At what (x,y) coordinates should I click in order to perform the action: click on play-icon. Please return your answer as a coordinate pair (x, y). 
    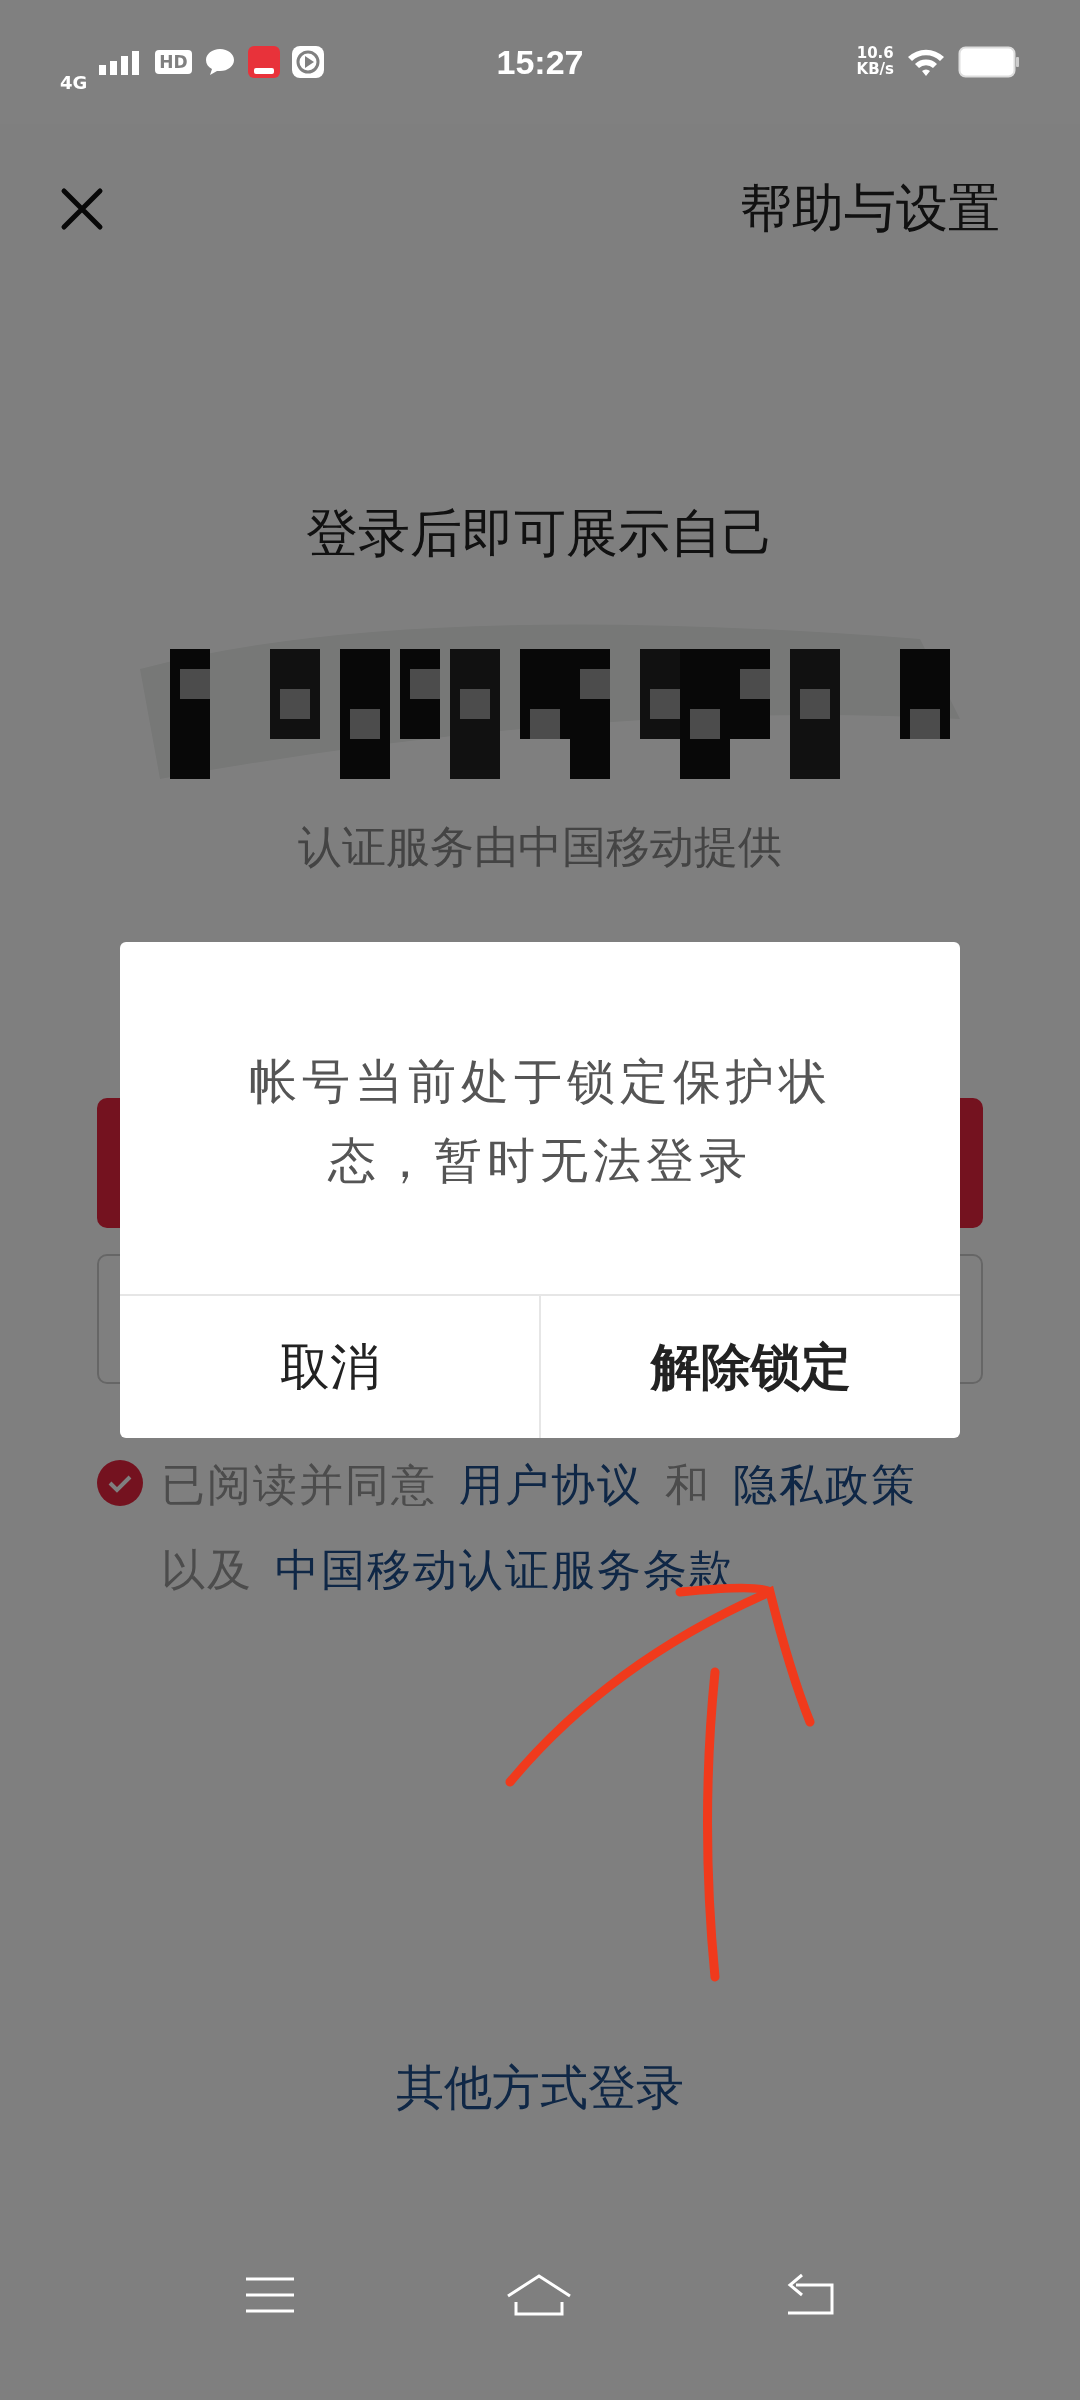
    Looking at the image, I should click on (307, 62).